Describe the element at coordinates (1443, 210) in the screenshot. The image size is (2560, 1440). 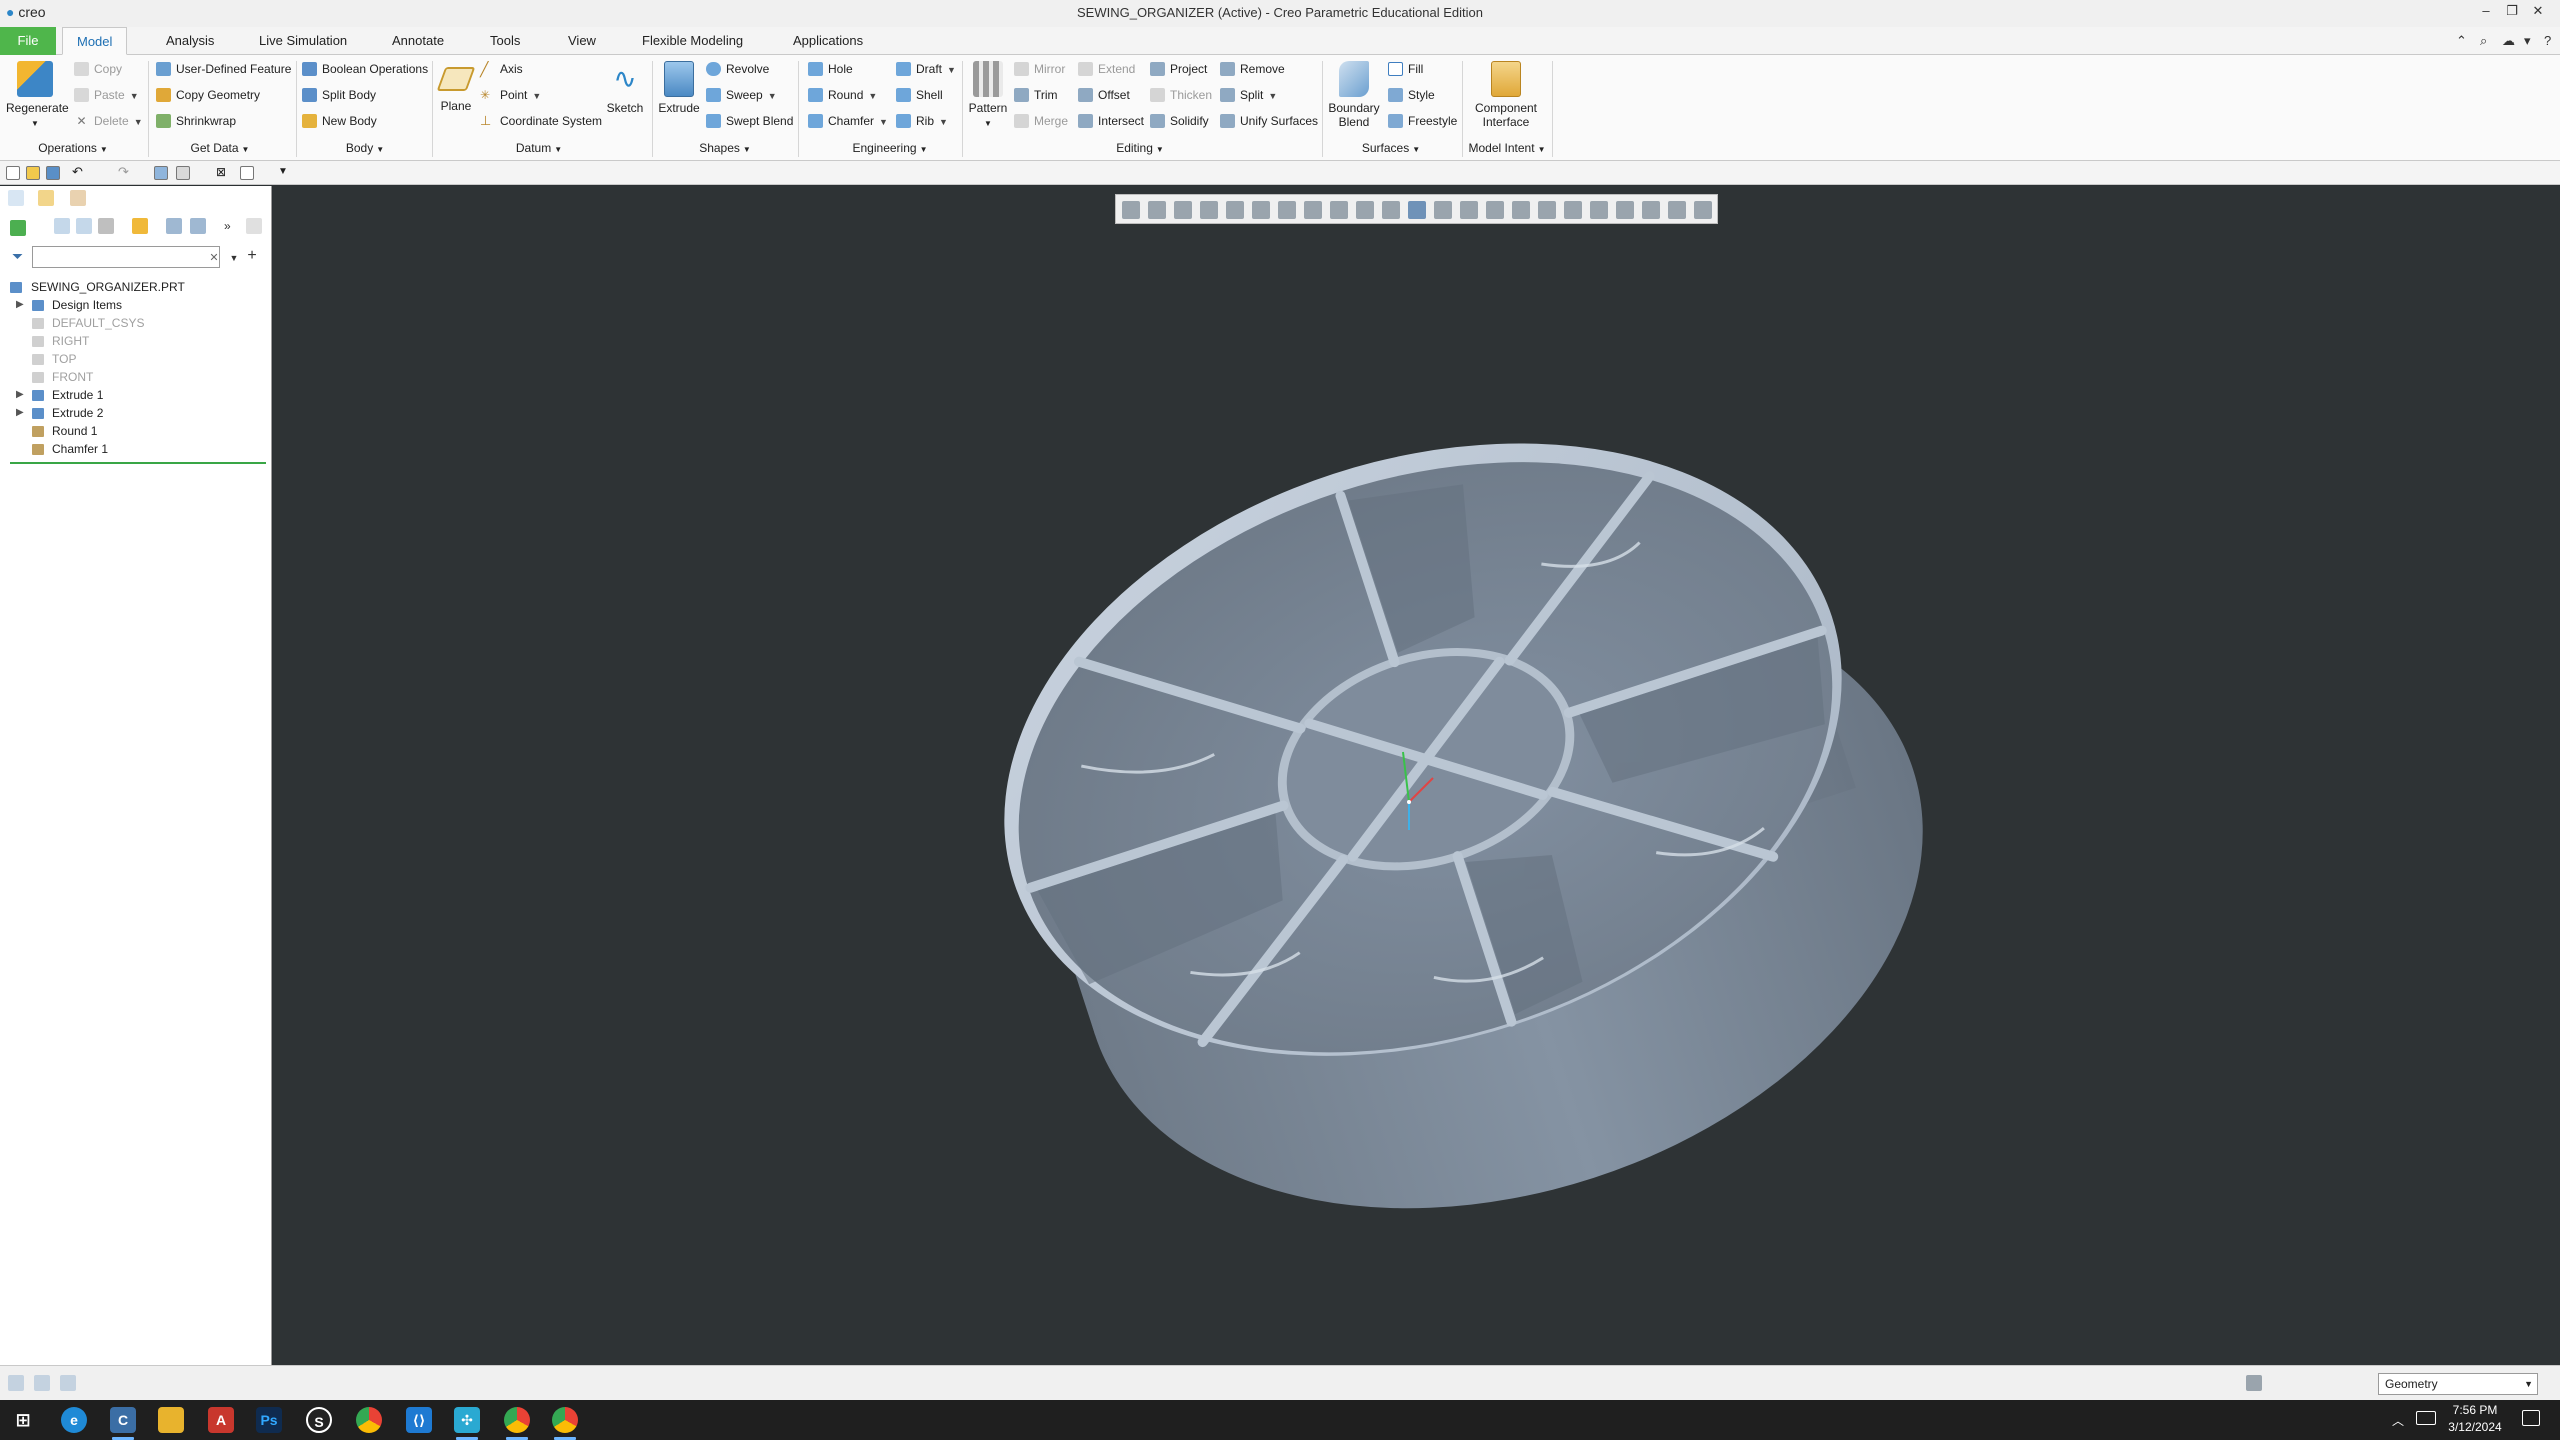
I see `plane-display-icon` at that location.